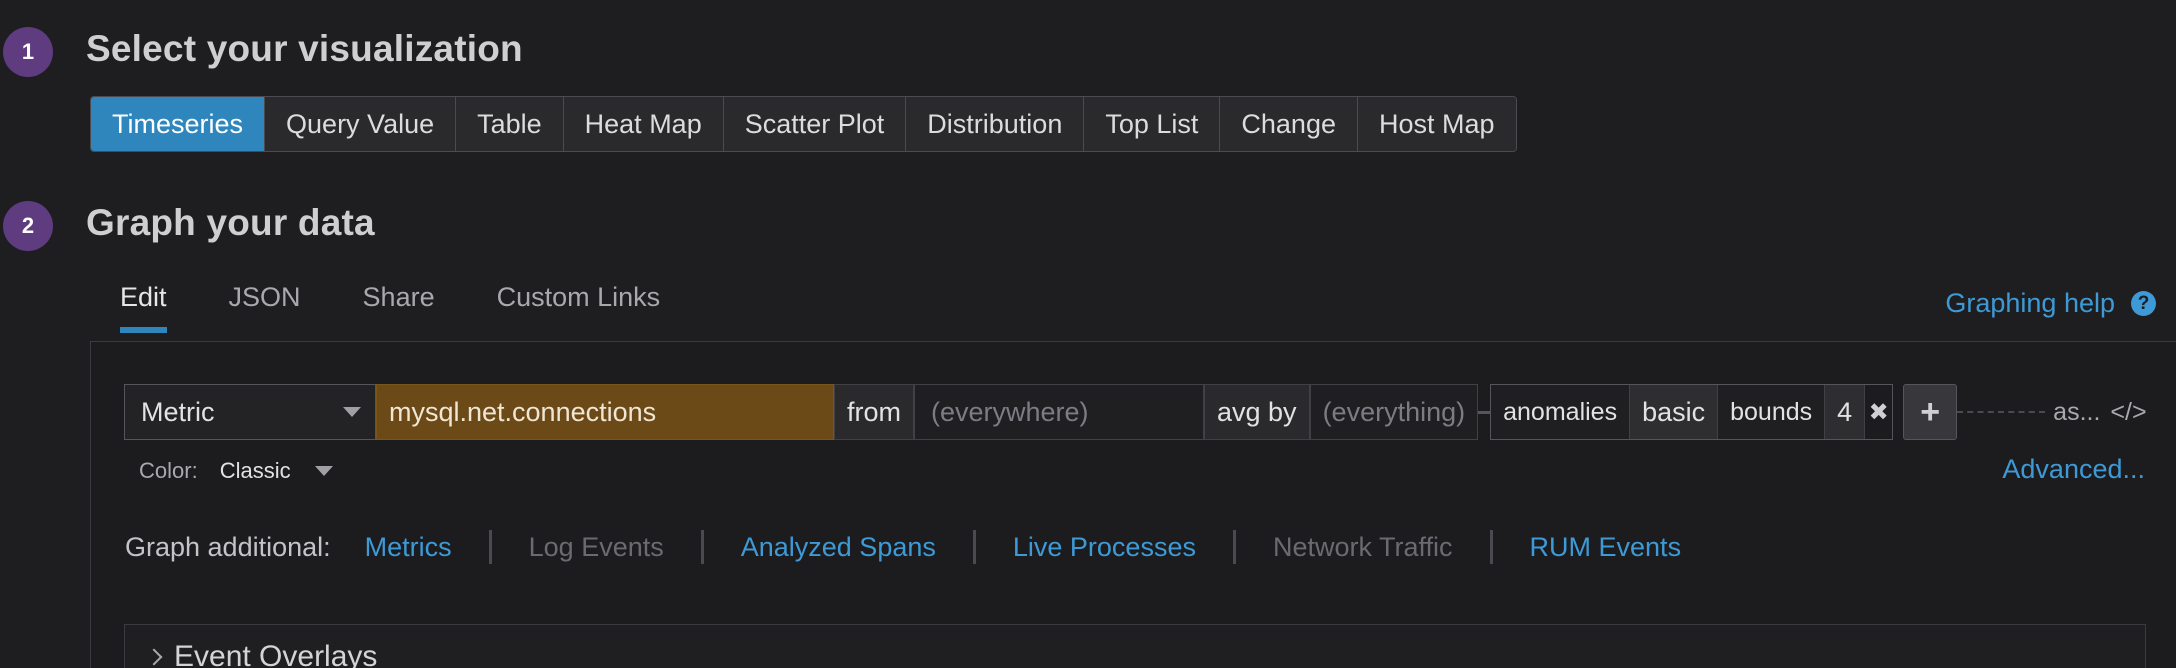 Image resolution: width=2176 pixels, height=668 pixels. Describe the element at coordinates (1673, 412) in the screenshot. I see `function-arg-algorithm: basic` at that location.